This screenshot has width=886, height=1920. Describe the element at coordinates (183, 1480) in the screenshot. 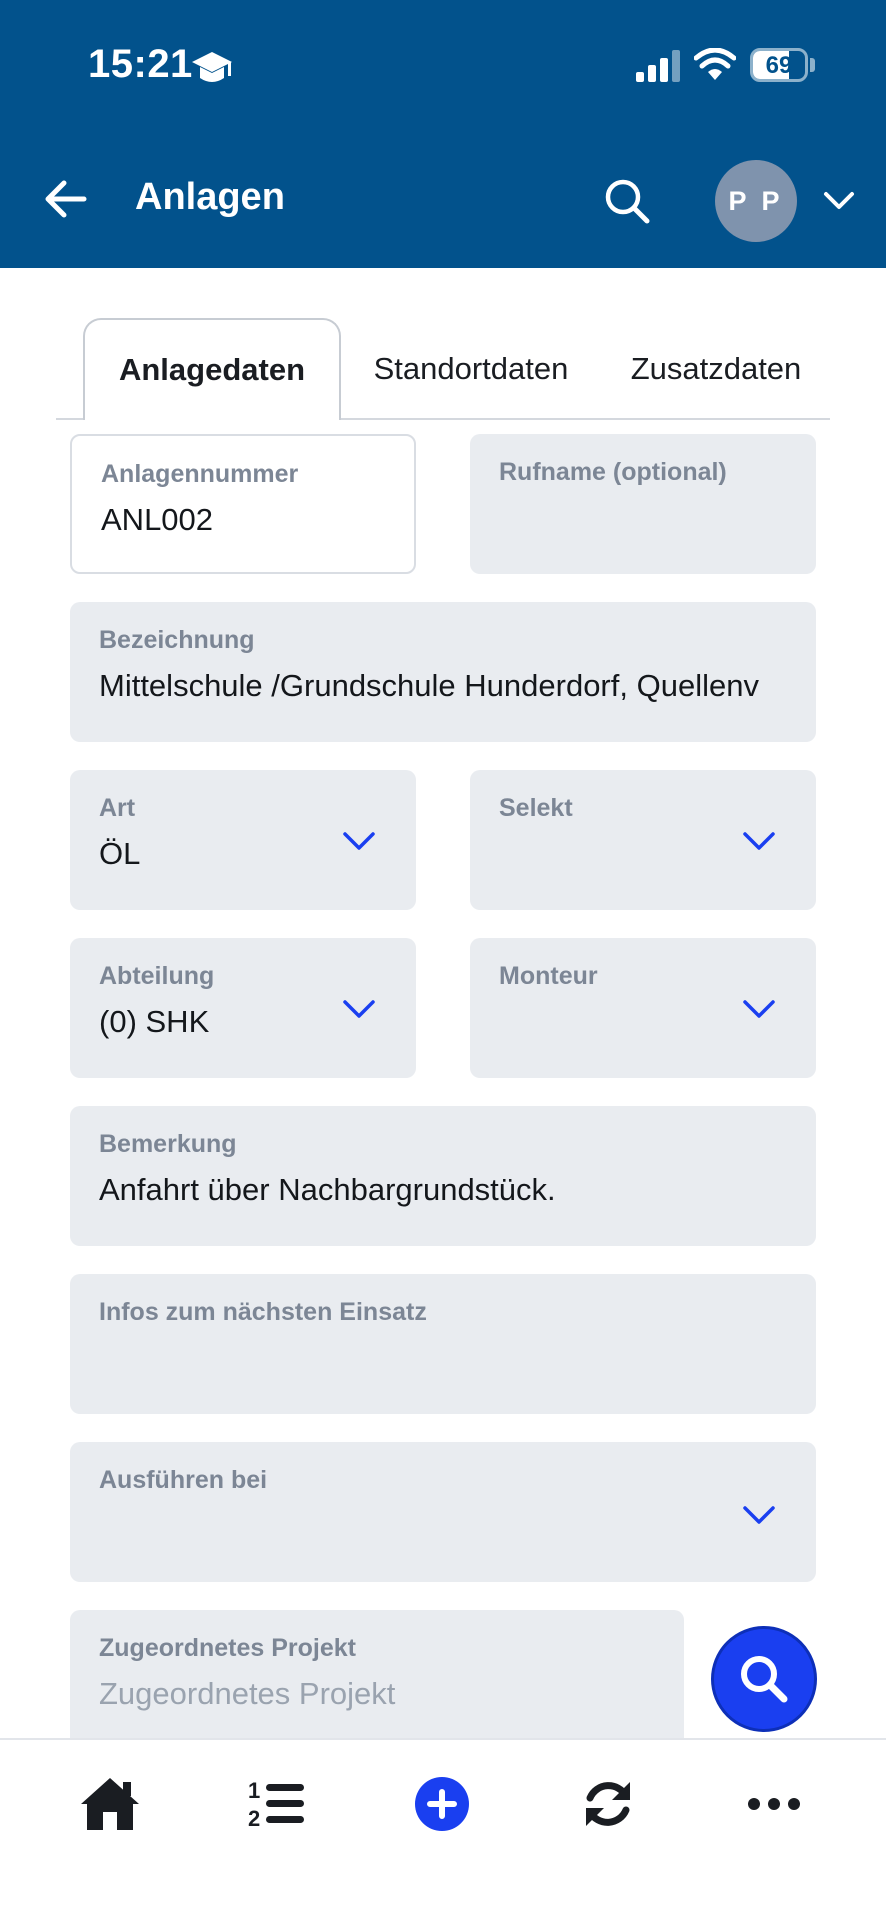

I see `field-label: Ausführen bei` at that location.